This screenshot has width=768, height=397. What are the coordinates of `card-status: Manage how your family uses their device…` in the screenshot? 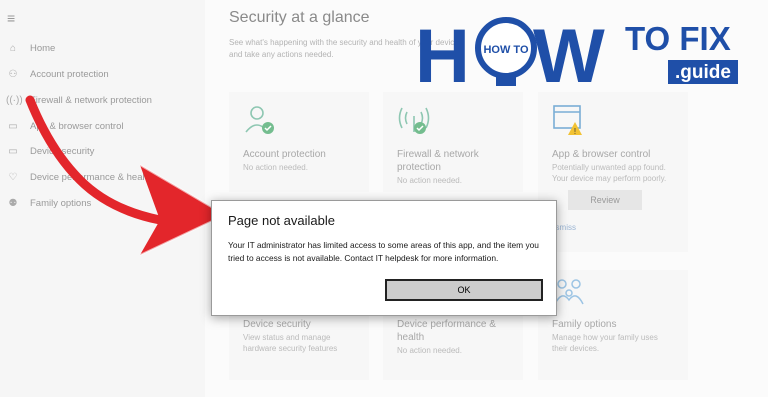 It's located at (605, 343).